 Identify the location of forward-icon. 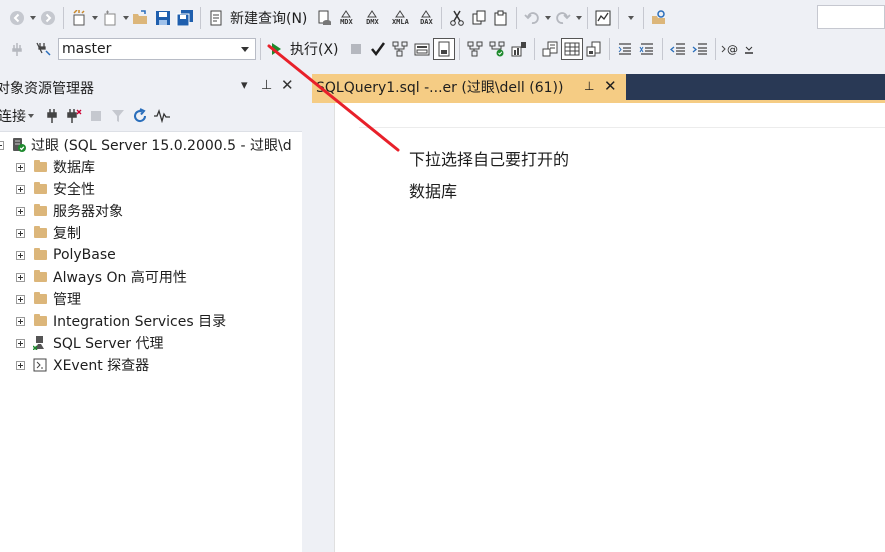
(48, 18).